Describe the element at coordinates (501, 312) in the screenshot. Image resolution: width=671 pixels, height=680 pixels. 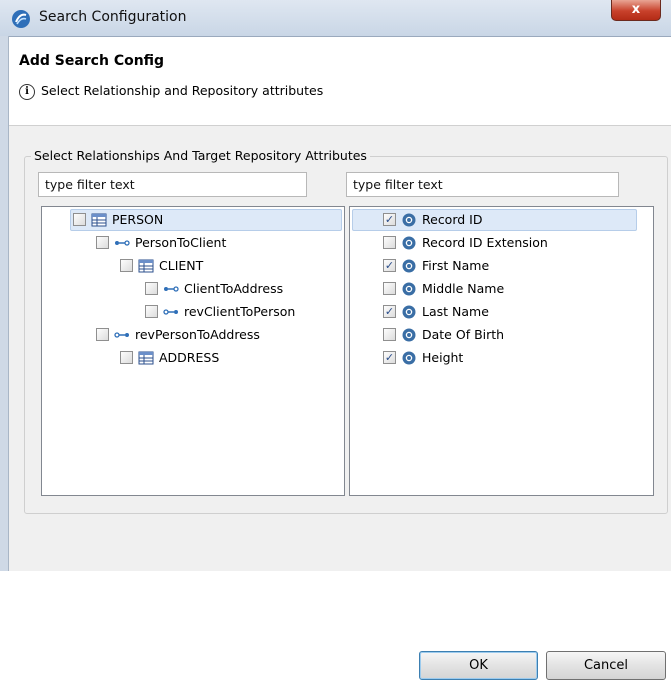
I see `list-item: ✓ Last Name` at that location.